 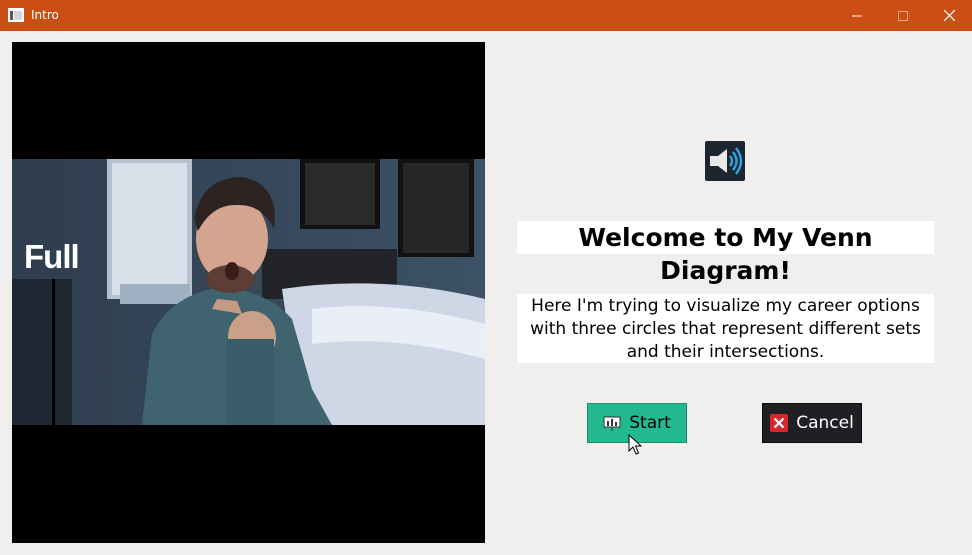 I want to click on video-overlay-text: Full, so click(x=52, y=256).